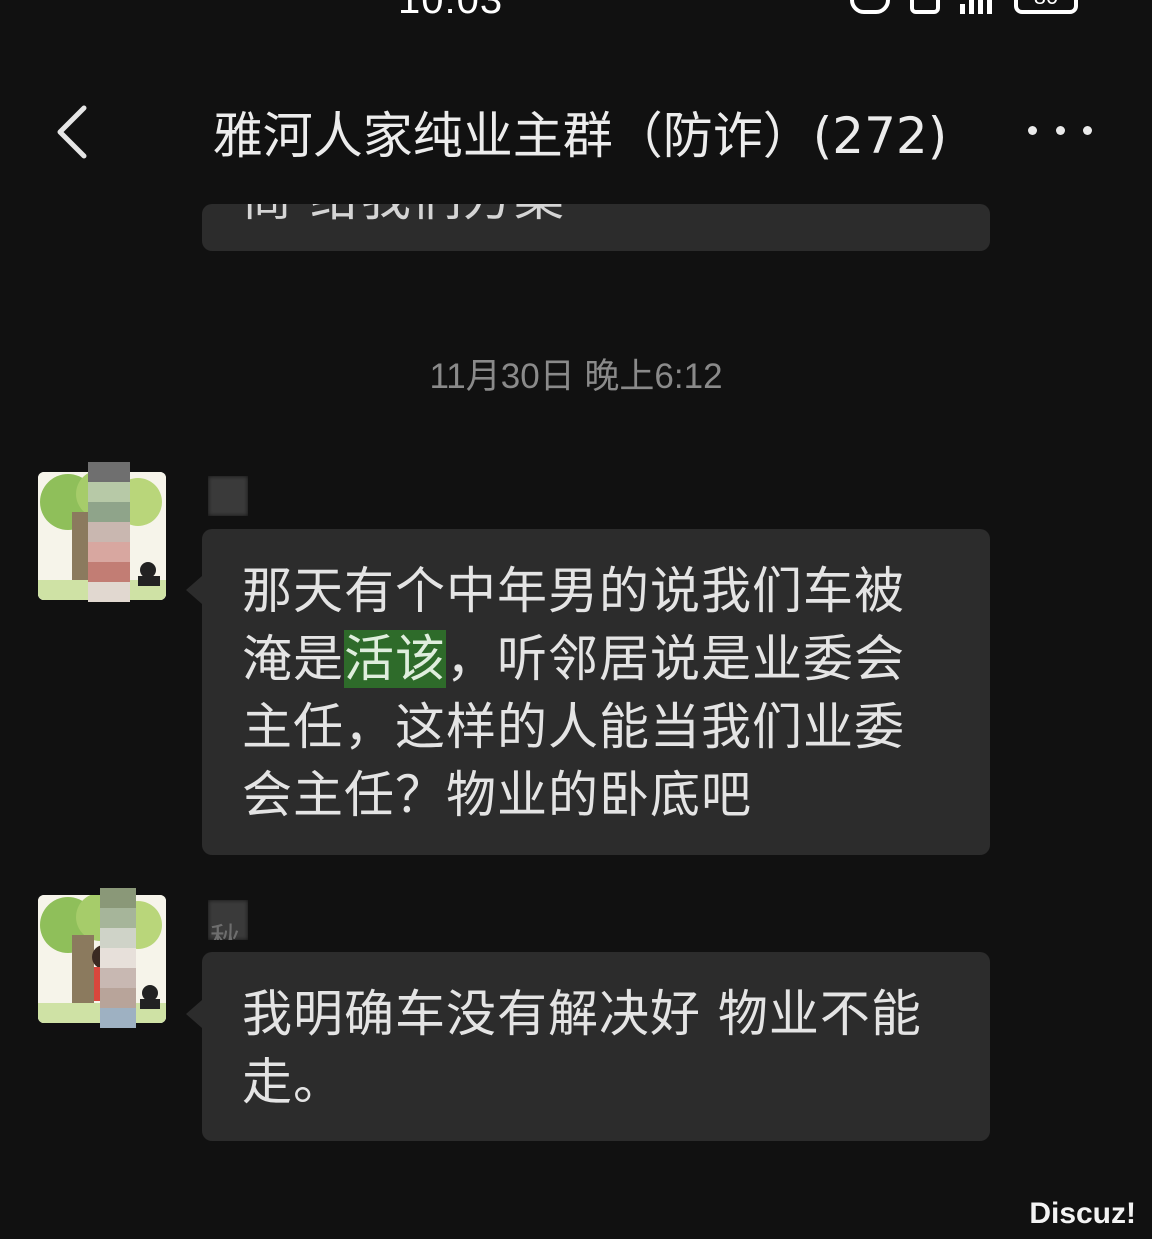  What do you see at coordinates (395, 659) in the screenshot?
I see `highlighted-keyword: 活该` at bounding box center [395, 659].